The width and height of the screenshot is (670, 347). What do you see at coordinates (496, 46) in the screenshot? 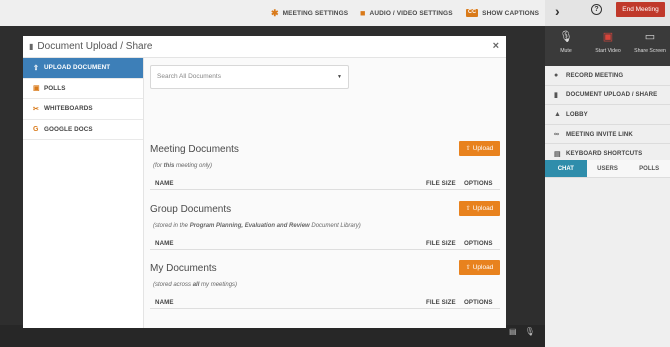
I see `close-icon: ×` at bounding box center [496, 46].